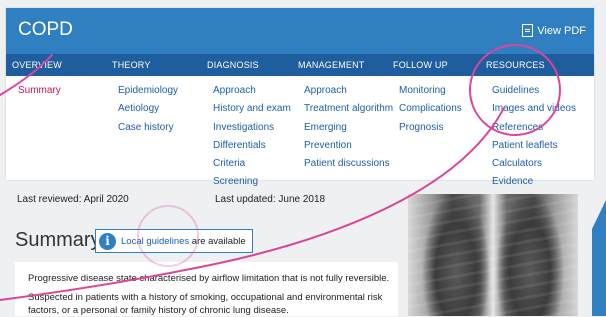 This screenshot has width=606, height=317. I want to click on nav-link-guidelines: Guidelines, so click(534, 91).